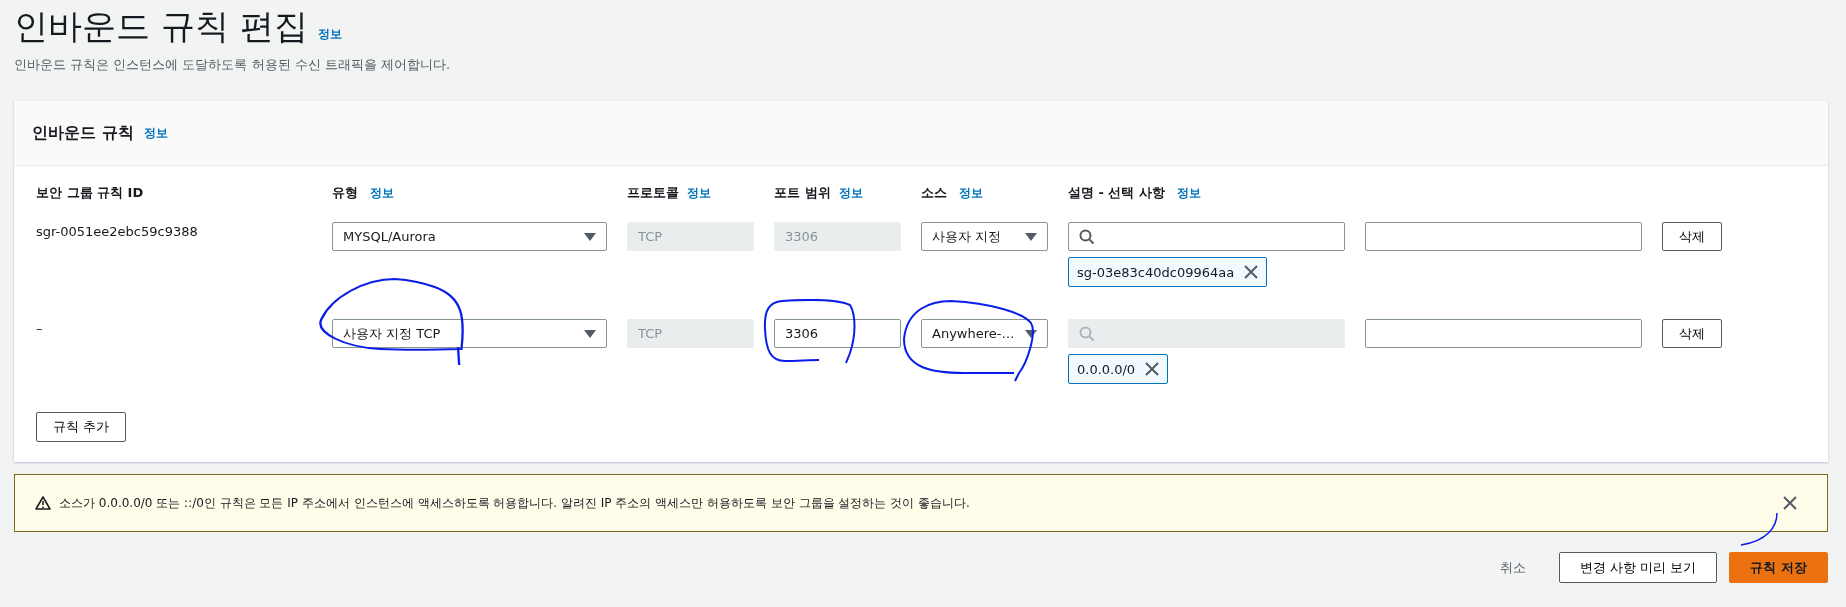 The image size is (1846, 607). What do you see at coordinates (90, 193) in the screenshot?
I see `column-header: 보안 그룹 규칙 ID` at bounding box center [90, 193].